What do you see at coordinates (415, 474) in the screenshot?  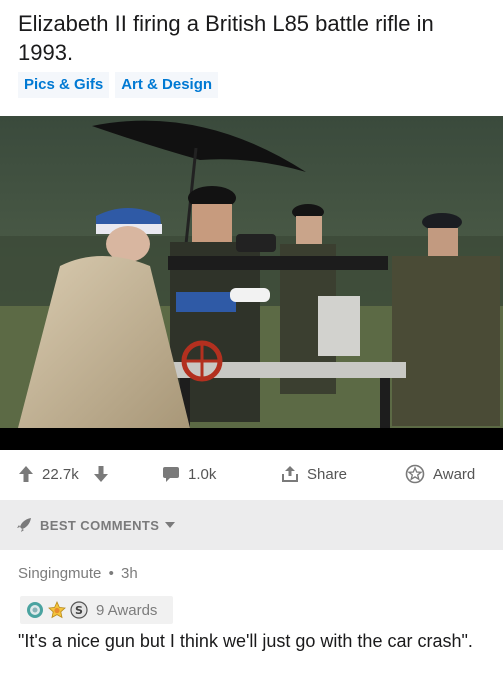 I see `star-award-icon` at bounding box center [415, 474].